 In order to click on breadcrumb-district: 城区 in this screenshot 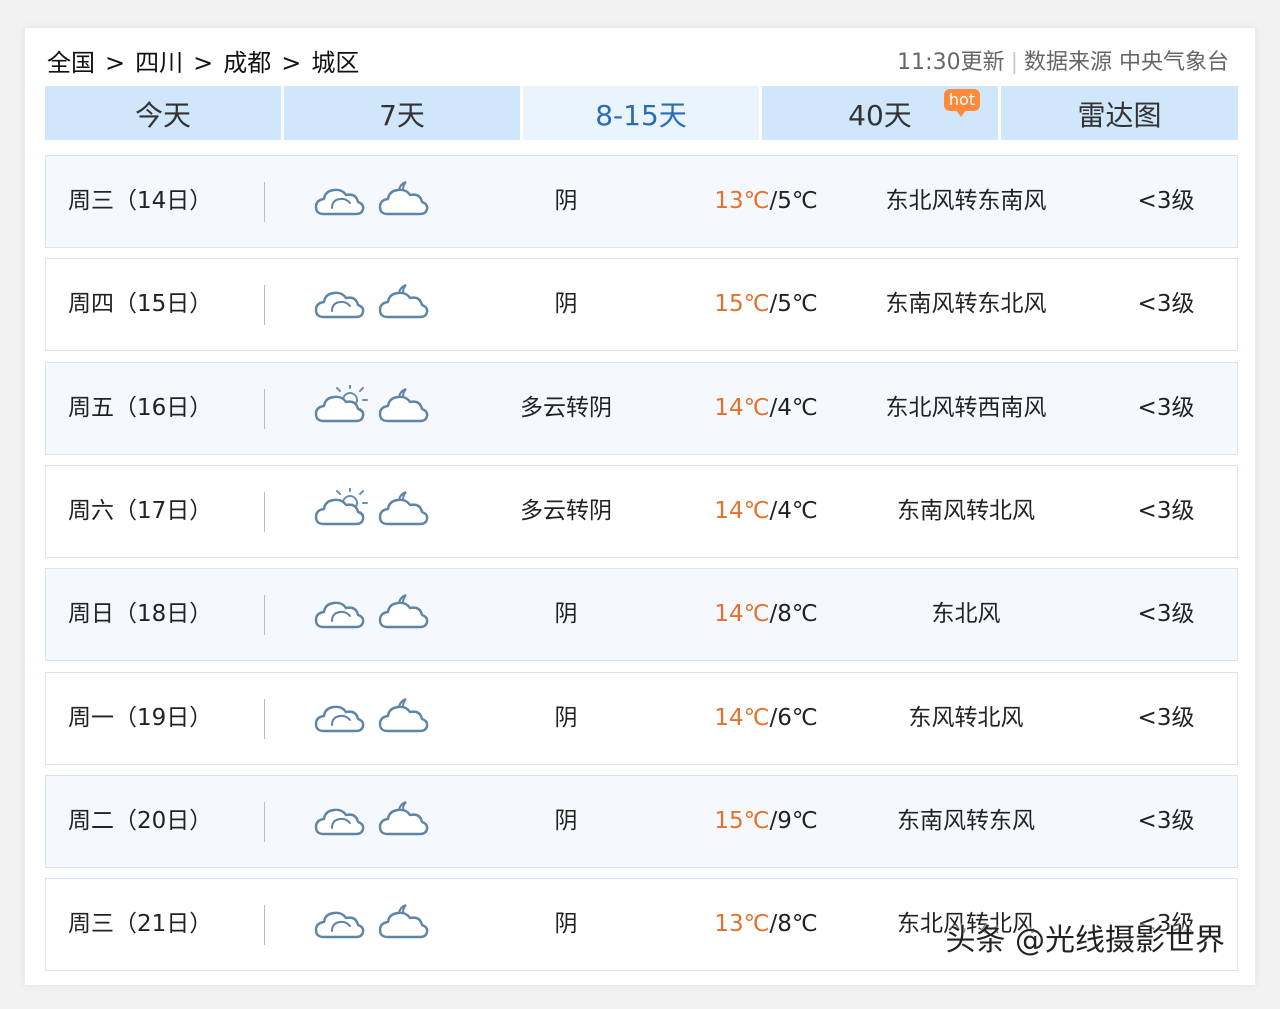, I will do `click(335, 63)`.